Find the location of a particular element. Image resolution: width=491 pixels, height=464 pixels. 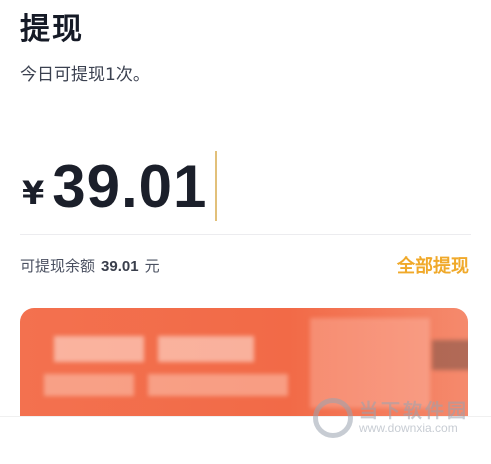

available-balance: 可提现余额 39.01 元 is located at coordinates (90, 265).